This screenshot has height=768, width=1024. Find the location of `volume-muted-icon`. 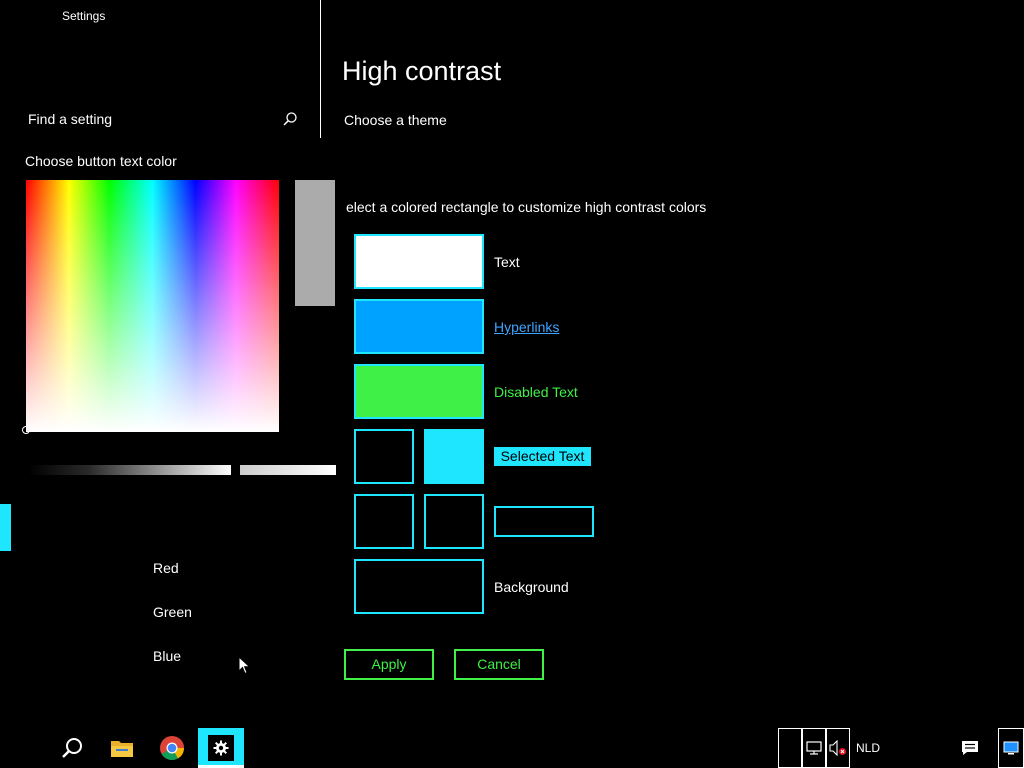

volume-muted-icon is located at coordinates (837, 748).